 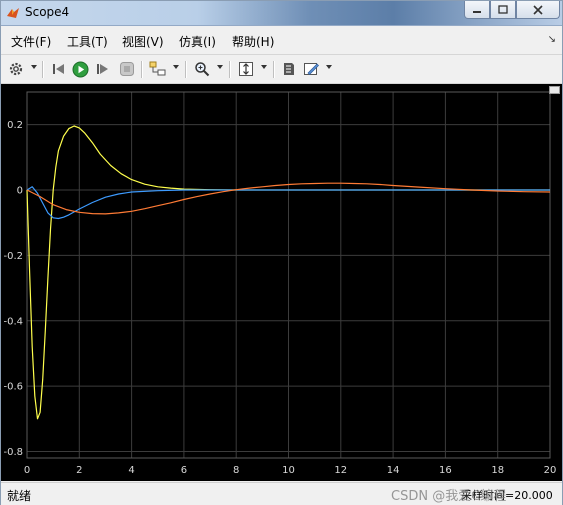 I want to click on maximize-icon, so click(x=503, y=9).